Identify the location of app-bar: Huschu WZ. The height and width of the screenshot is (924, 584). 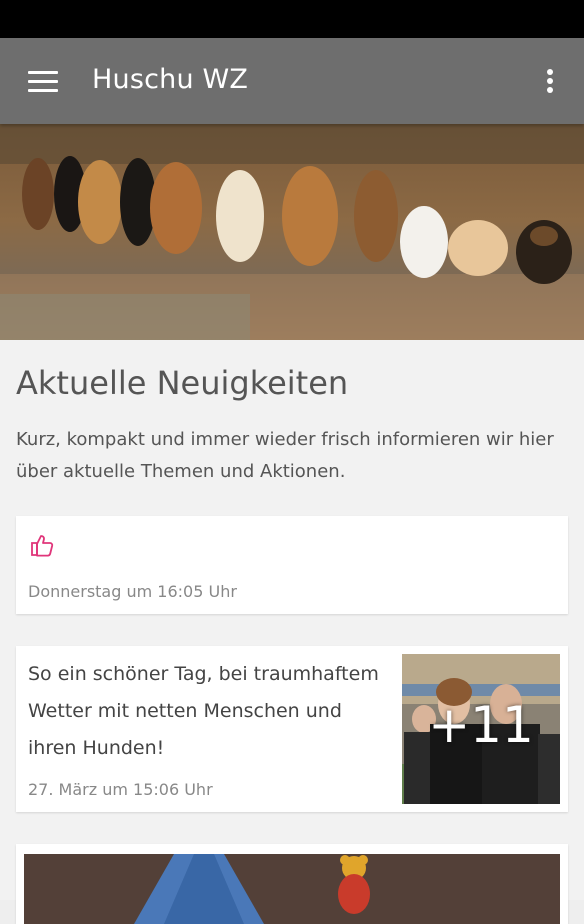
(292, 81).